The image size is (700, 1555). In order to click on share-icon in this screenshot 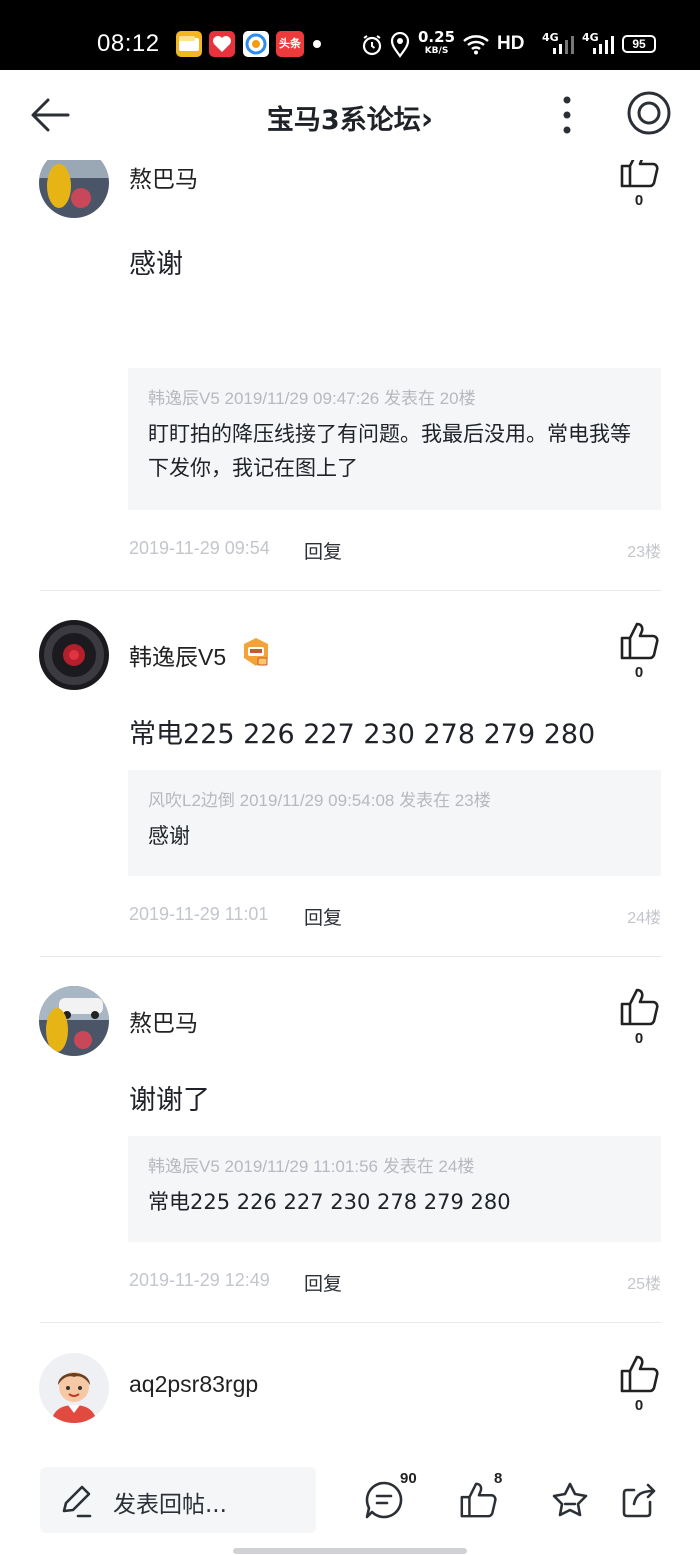, I will do `click(640, 1500)`.